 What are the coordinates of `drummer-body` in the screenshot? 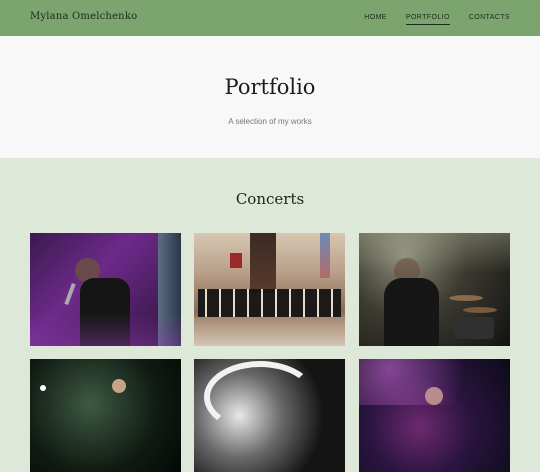 It's located at (411, 312).